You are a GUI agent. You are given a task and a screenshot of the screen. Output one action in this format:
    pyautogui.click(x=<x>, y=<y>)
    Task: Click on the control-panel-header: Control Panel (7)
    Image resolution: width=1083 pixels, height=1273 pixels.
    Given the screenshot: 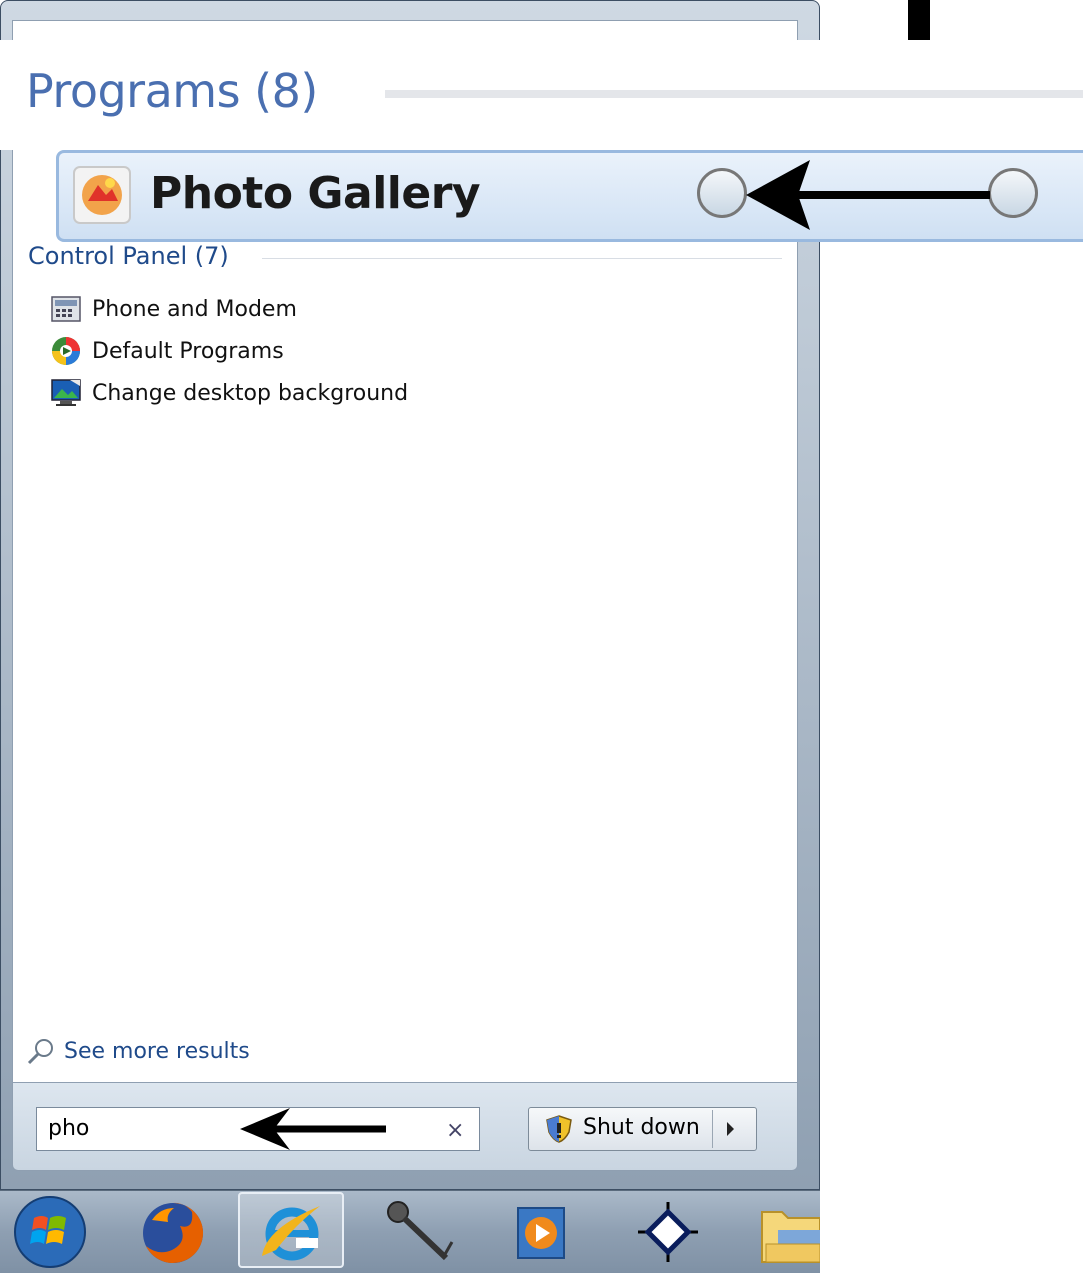 What is the action you would take?
    pyautogui.click(x=128, y=256)
    